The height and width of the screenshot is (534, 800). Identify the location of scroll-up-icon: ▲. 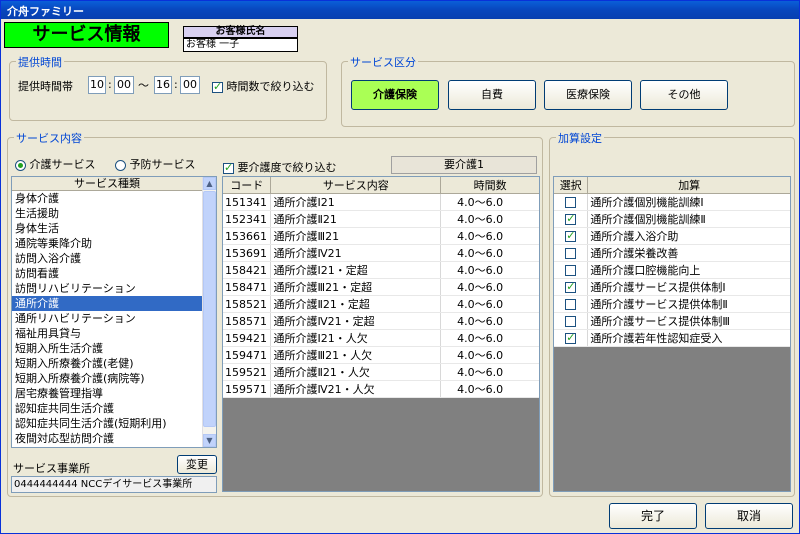
(209, 183).